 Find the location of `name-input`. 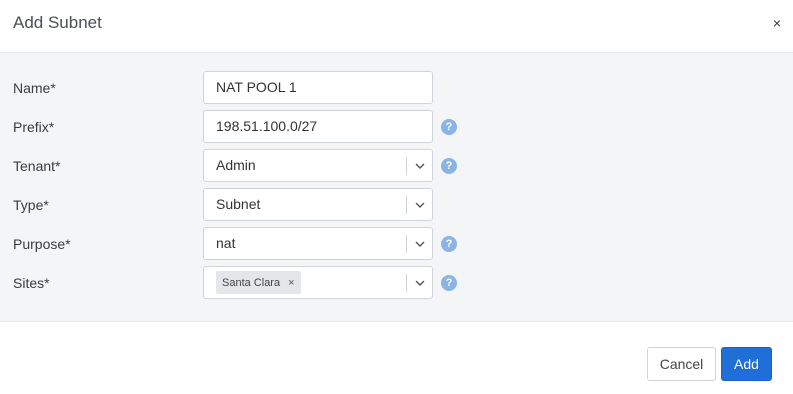

name-input is located at coordinates (318, 87).